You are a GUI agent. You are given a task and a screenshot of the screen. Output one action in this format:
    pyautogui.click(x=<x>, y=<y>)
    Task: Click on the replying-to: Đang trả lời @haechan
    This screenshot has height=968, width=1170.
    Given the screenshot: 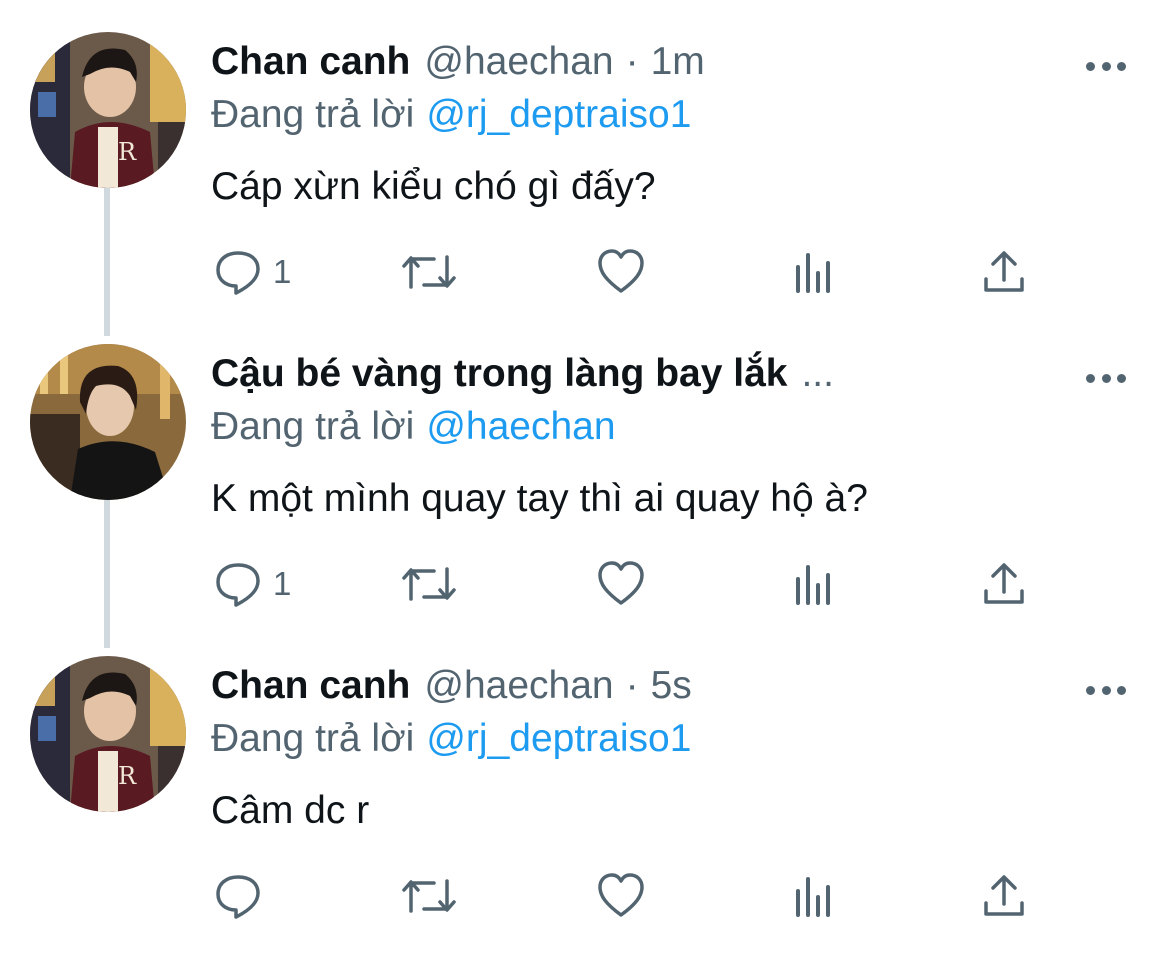 What is the action you would take?
    pyautogui.click(x=413, y=427)
    